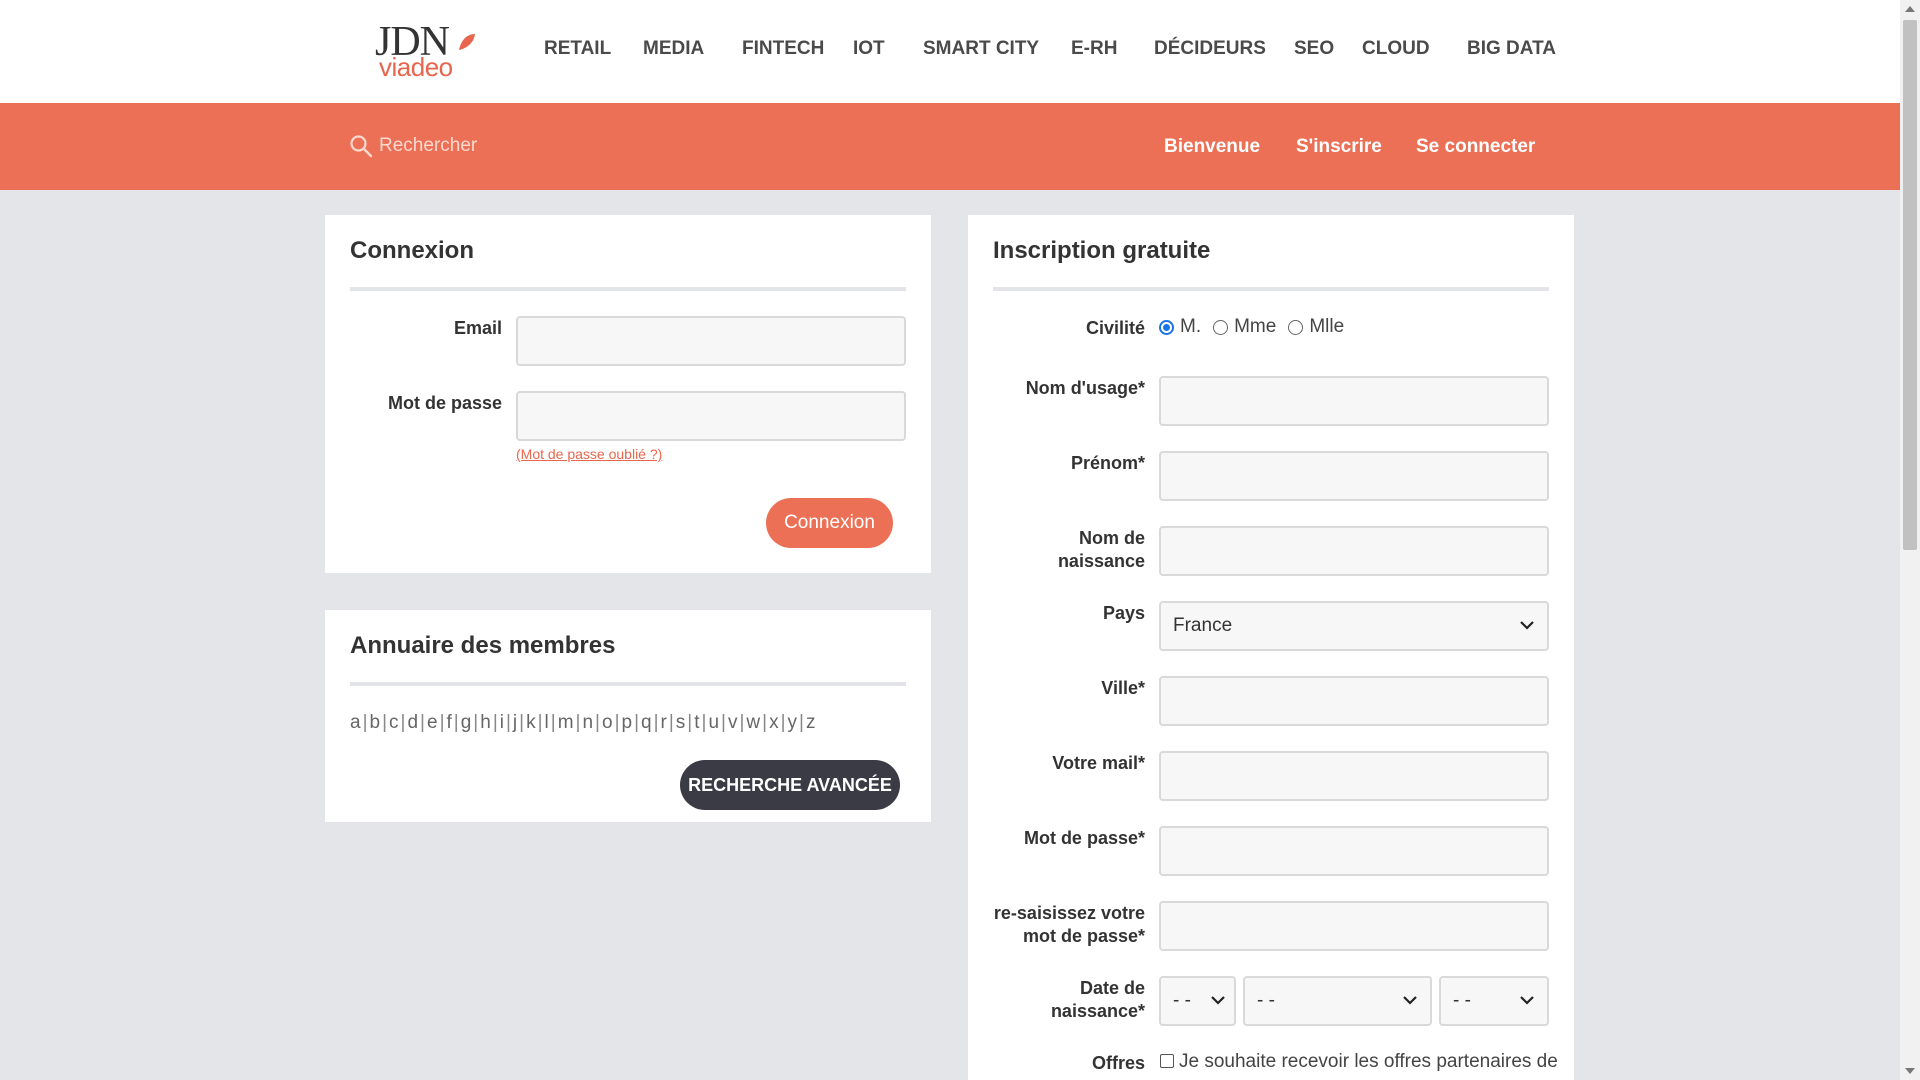 This screenshot has width=1920, height=1080. What do you see at coordinates (1085, 388) in the screenshot?
I see `nom-usage-label: Nom d'usage*` at bounding box center [1085, 388].